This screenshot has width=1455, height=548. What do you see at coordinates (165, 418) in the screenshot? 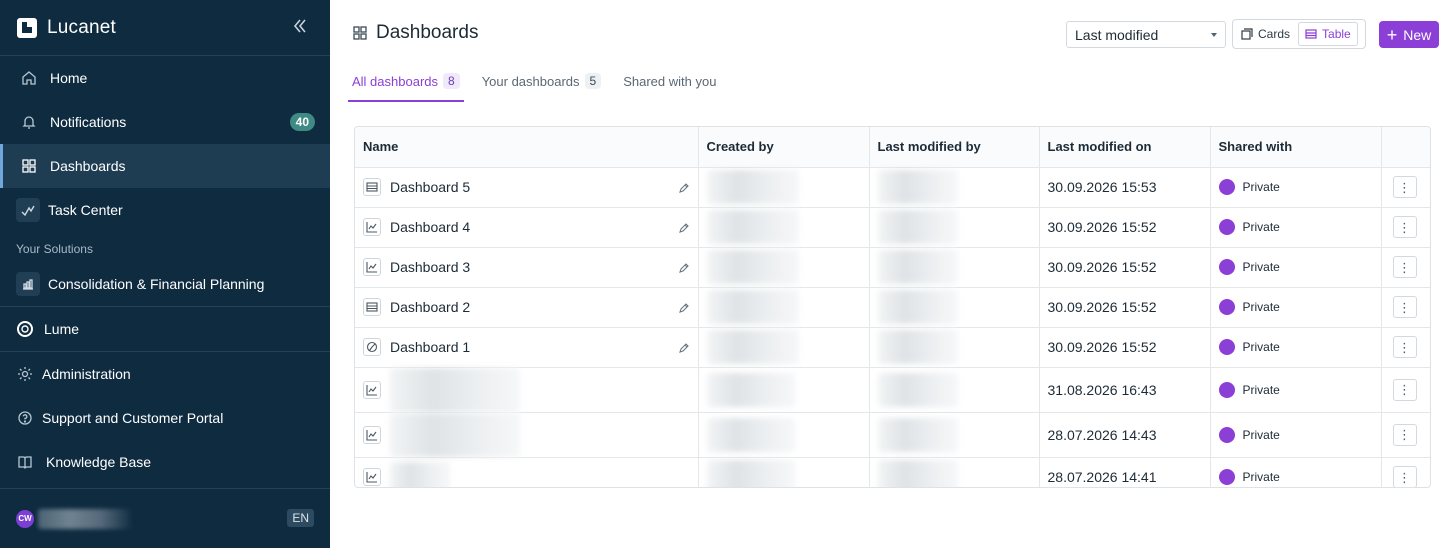
I see `sidebar-item-support: Support and Customer Portal` at bounding box center [165, 418].